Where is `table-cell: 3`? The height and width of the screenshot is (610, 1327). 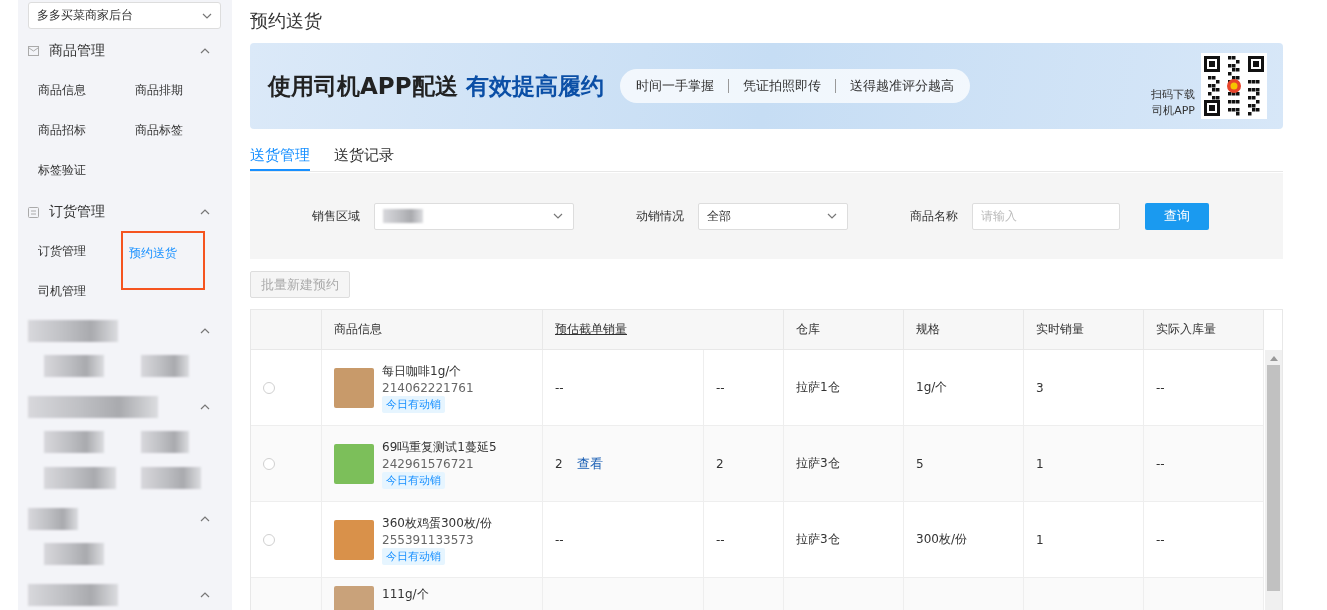 table-cell: 3 is located at coordinates (1084, 388).